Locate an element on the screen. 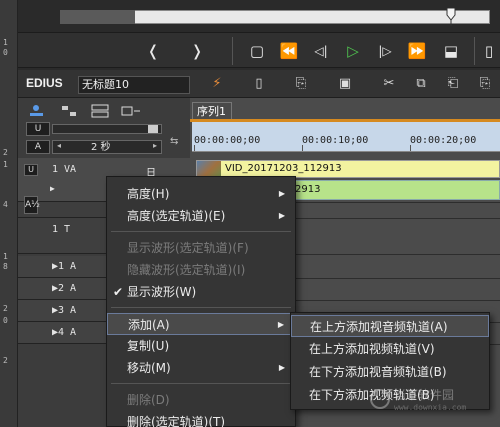 This screenshot has width=500, height=427. submenu-item-add-va-below: 在下方添加视音频轨道(B) is located at coordinates (390, 372).